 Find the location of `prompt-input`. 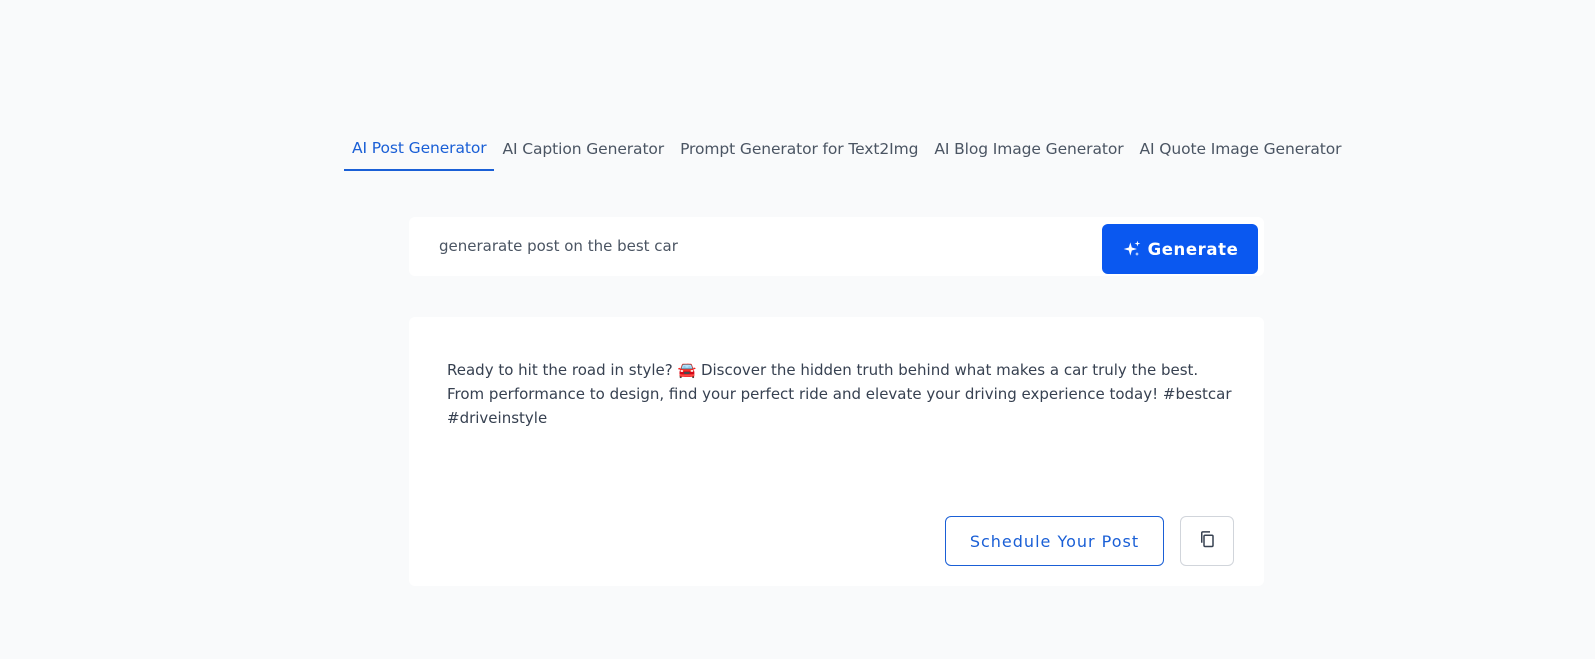

prompt-input is located at coordinates (759, 246).